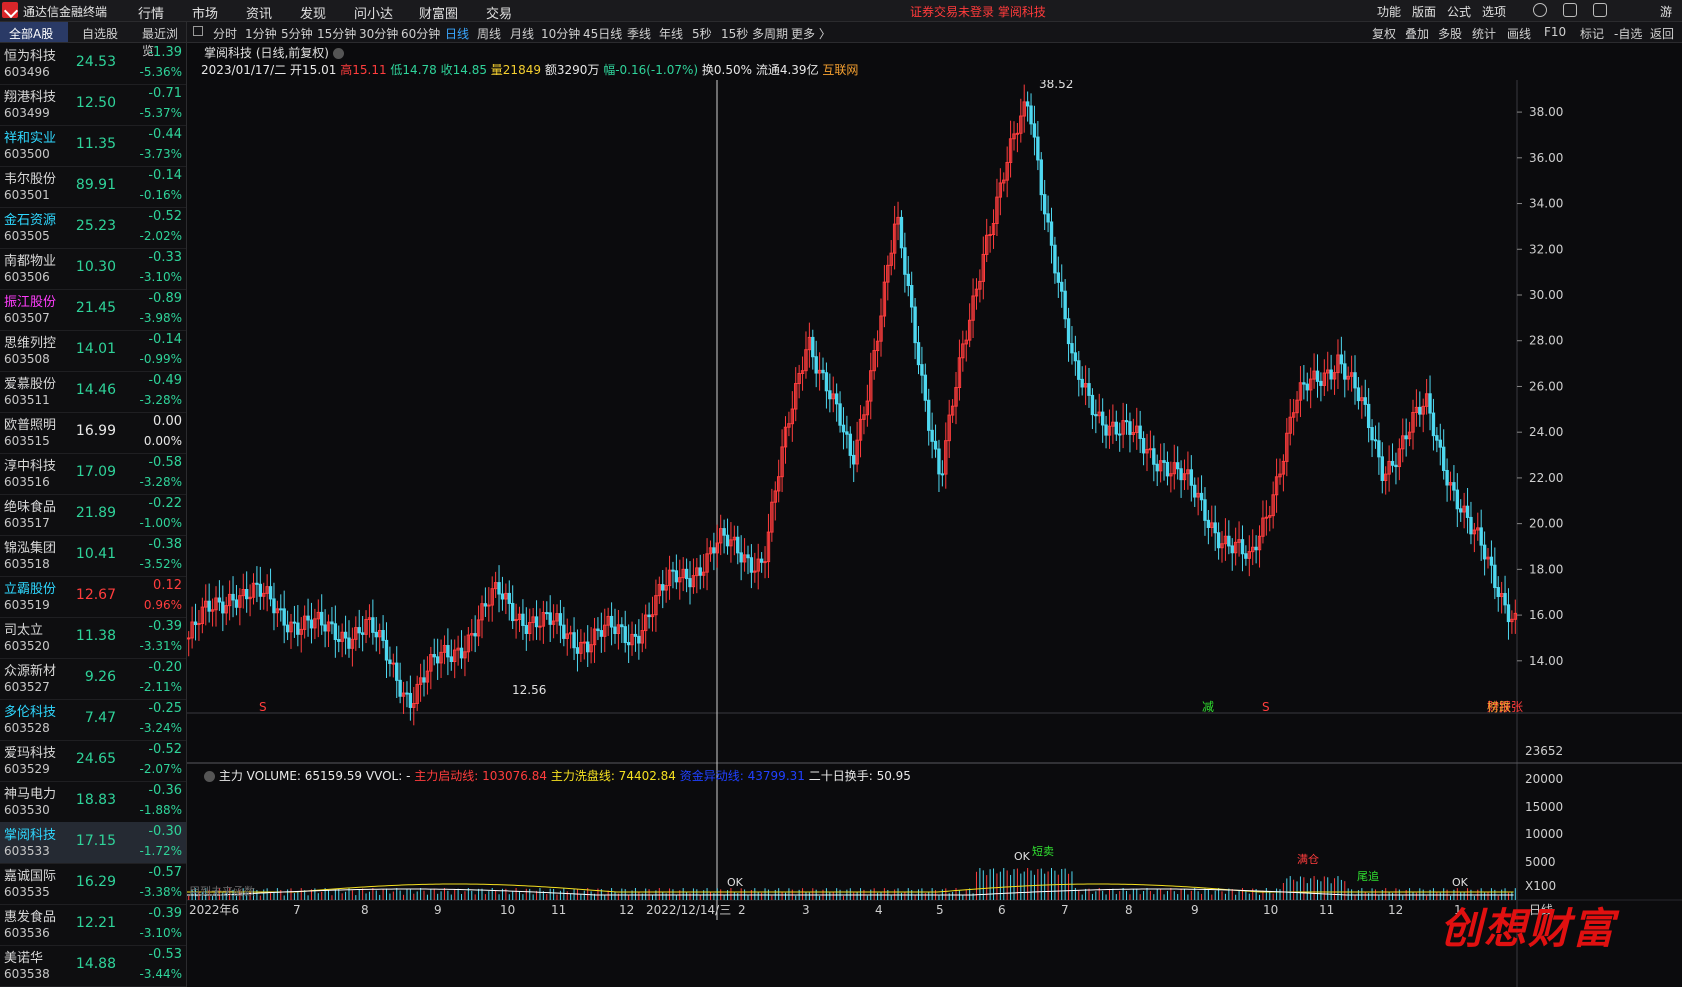 This screenshot has height=987, width=1682. I want to click on chart-title: 掌阅科技 (日线,前复权), so click(274, 52).